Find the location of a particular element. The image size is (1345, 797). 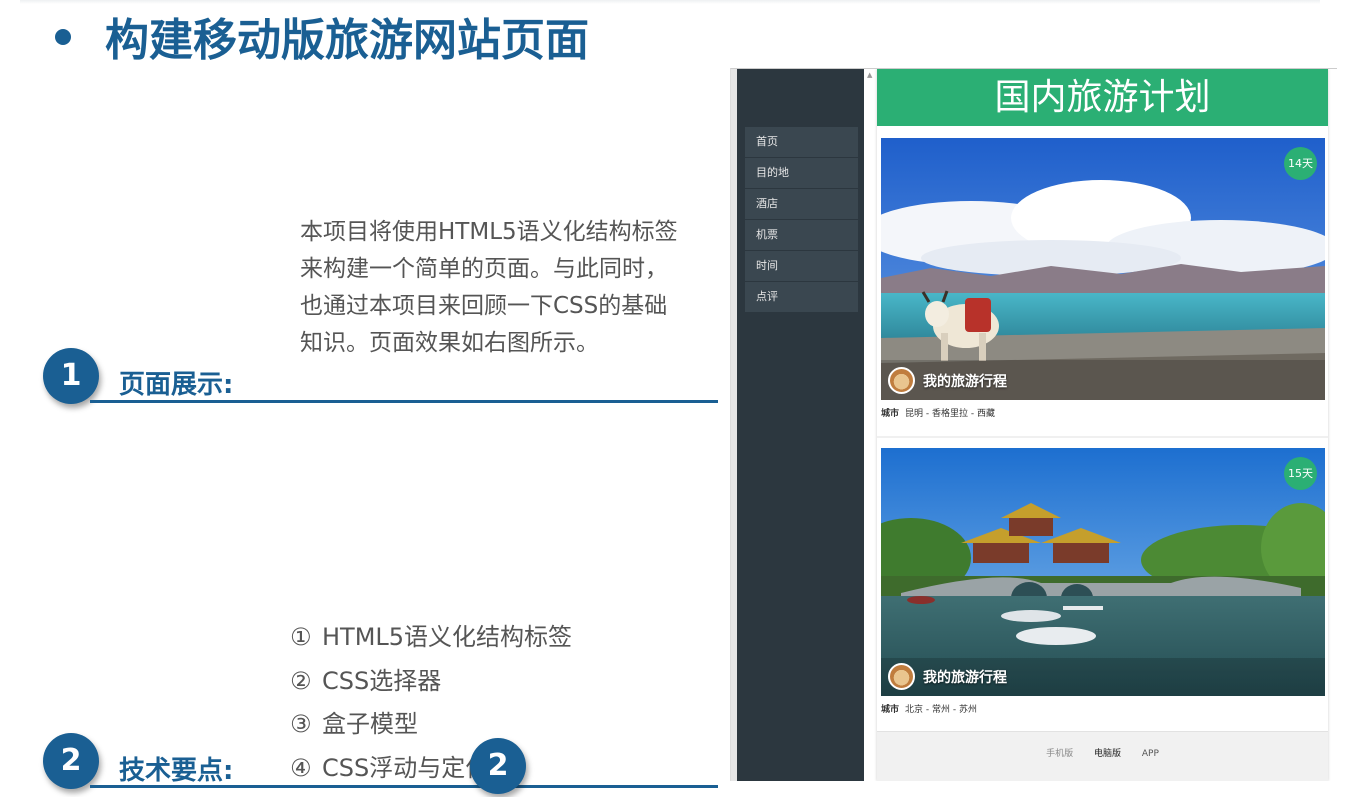

sidebar: 首页 目的地 酒店 机票 时间 点评 is located at coordinates (800, 425).